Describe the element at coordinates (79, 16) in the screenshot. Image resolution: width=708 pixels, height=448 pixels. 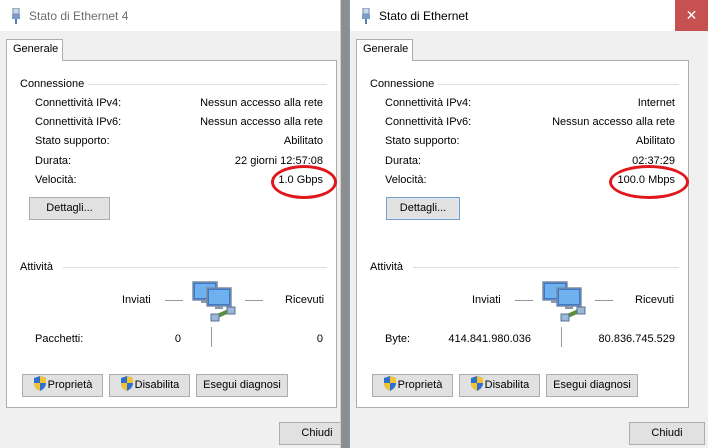
I see `window-title: Stato di Ethernet 4` at that location.